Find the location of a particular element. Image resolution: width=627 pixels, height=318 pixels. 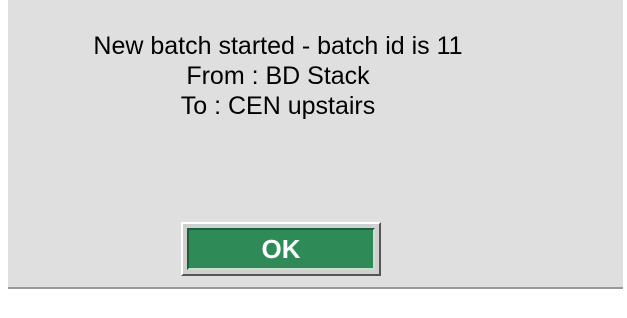

to-location-line: To : CEN upstairs is located at coordinates (278, 106).